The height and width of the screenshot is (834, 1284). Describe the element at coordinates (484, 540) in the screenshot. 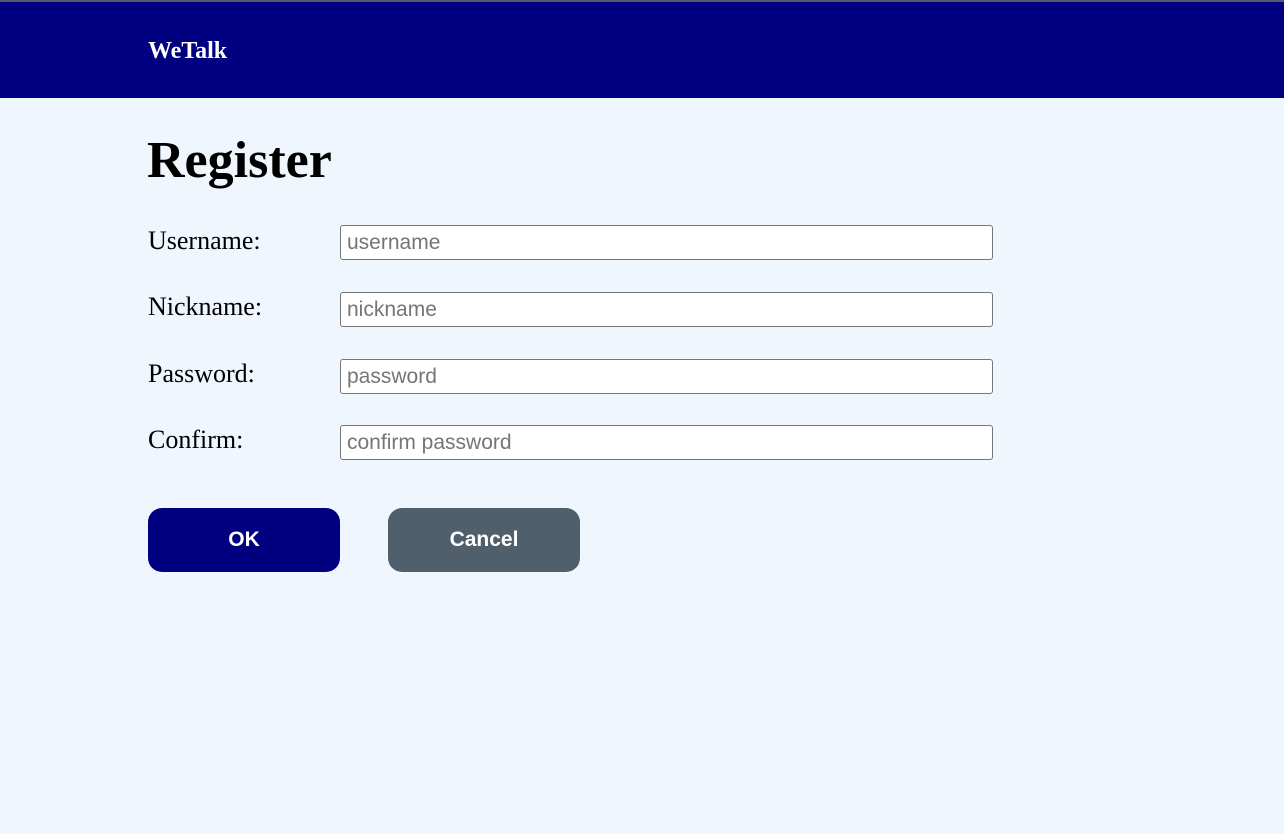

I see `cancel-button: Cancel` at that location.